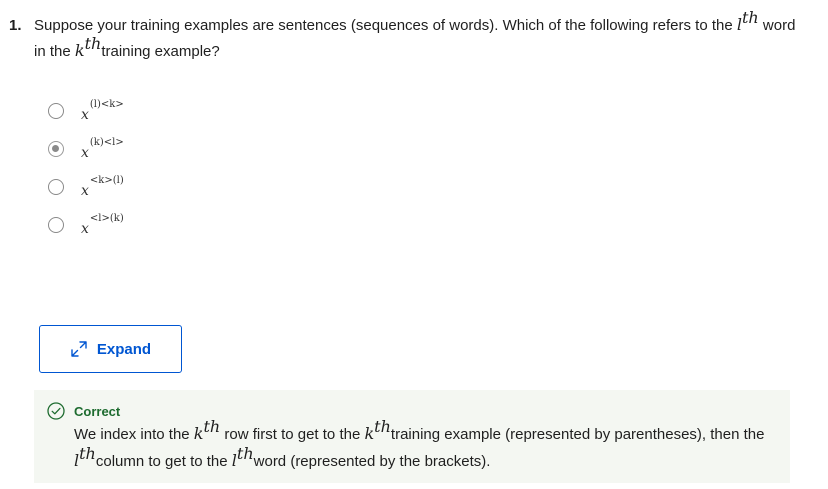 The image size is (828, 489). I want to click on math-superscript: <k>(l), so click(106, 180).